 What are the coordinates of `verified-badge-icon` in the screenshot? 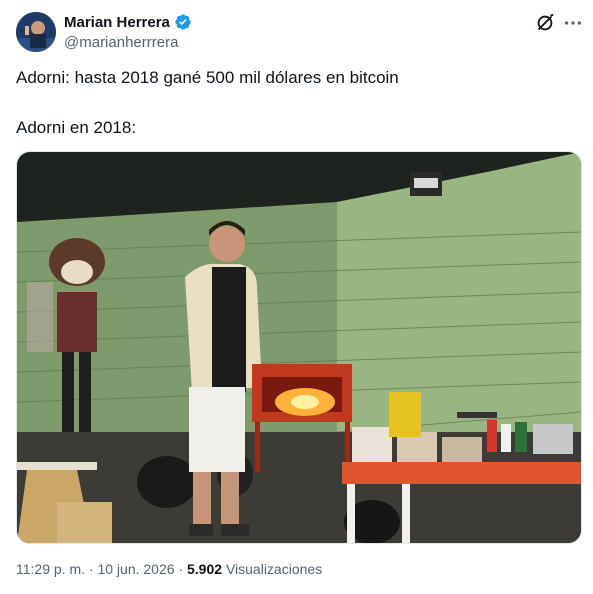 It's located at (183, 22).